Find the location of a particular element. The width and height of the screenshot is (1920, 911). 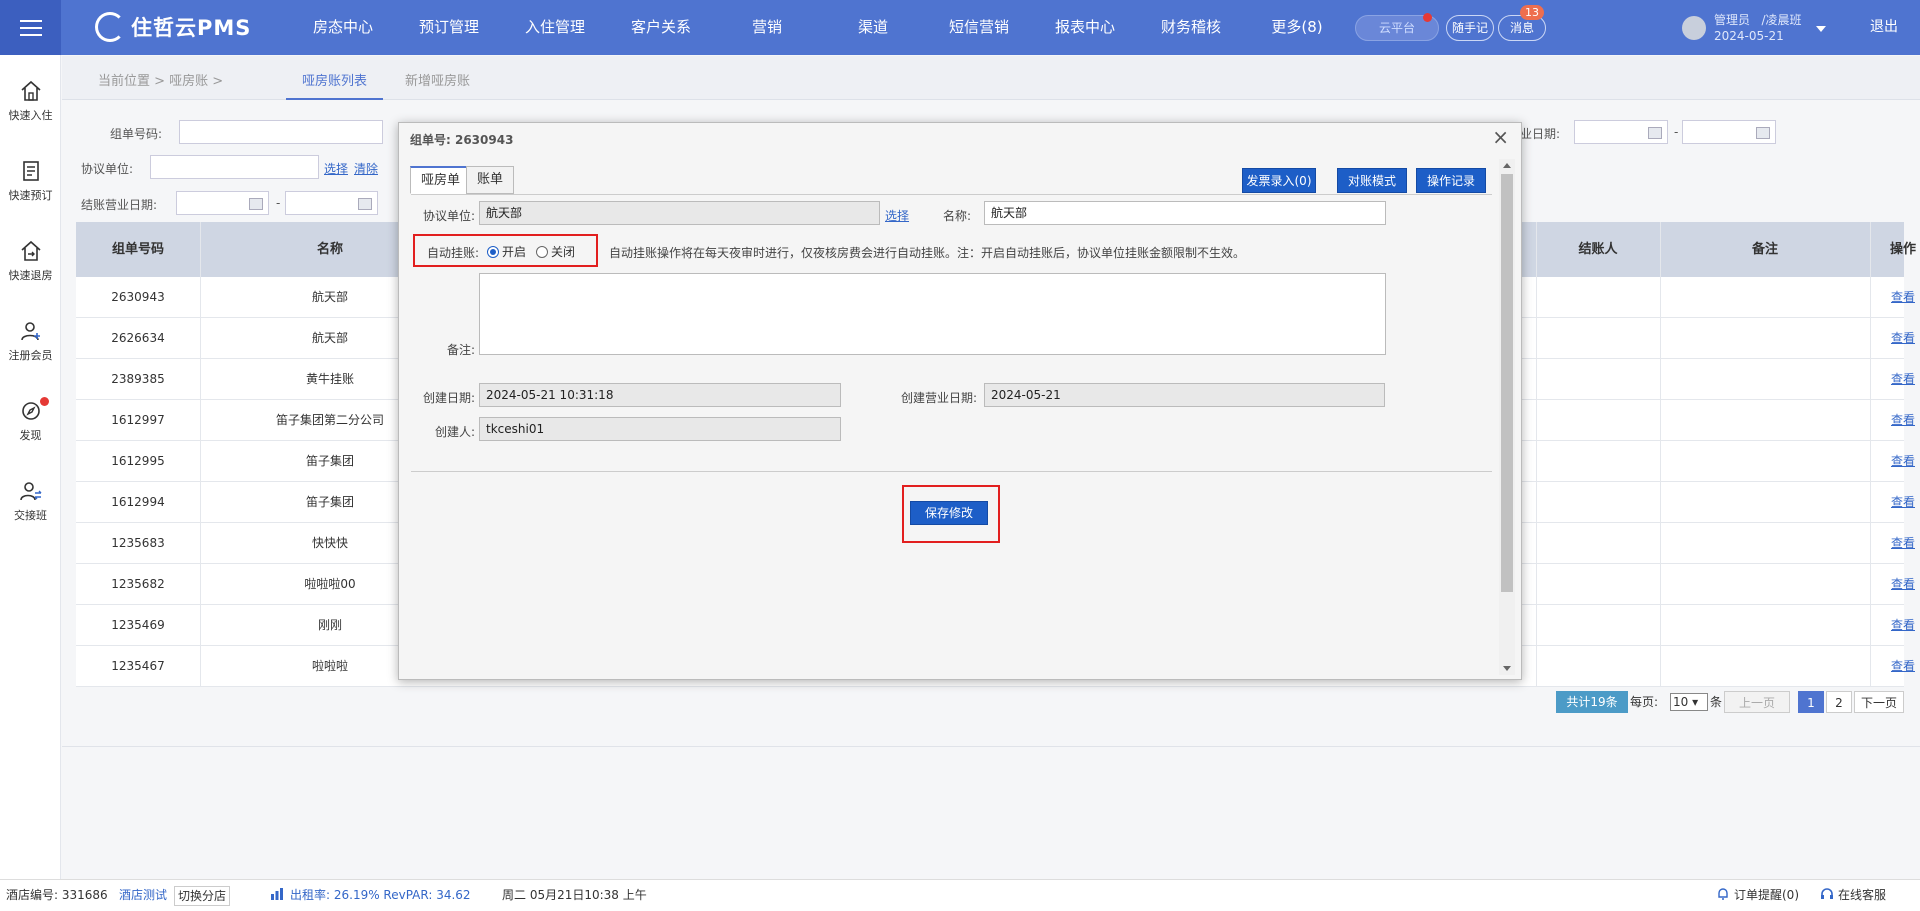

menu-toggle-icon is located at coordinates (30, 27).